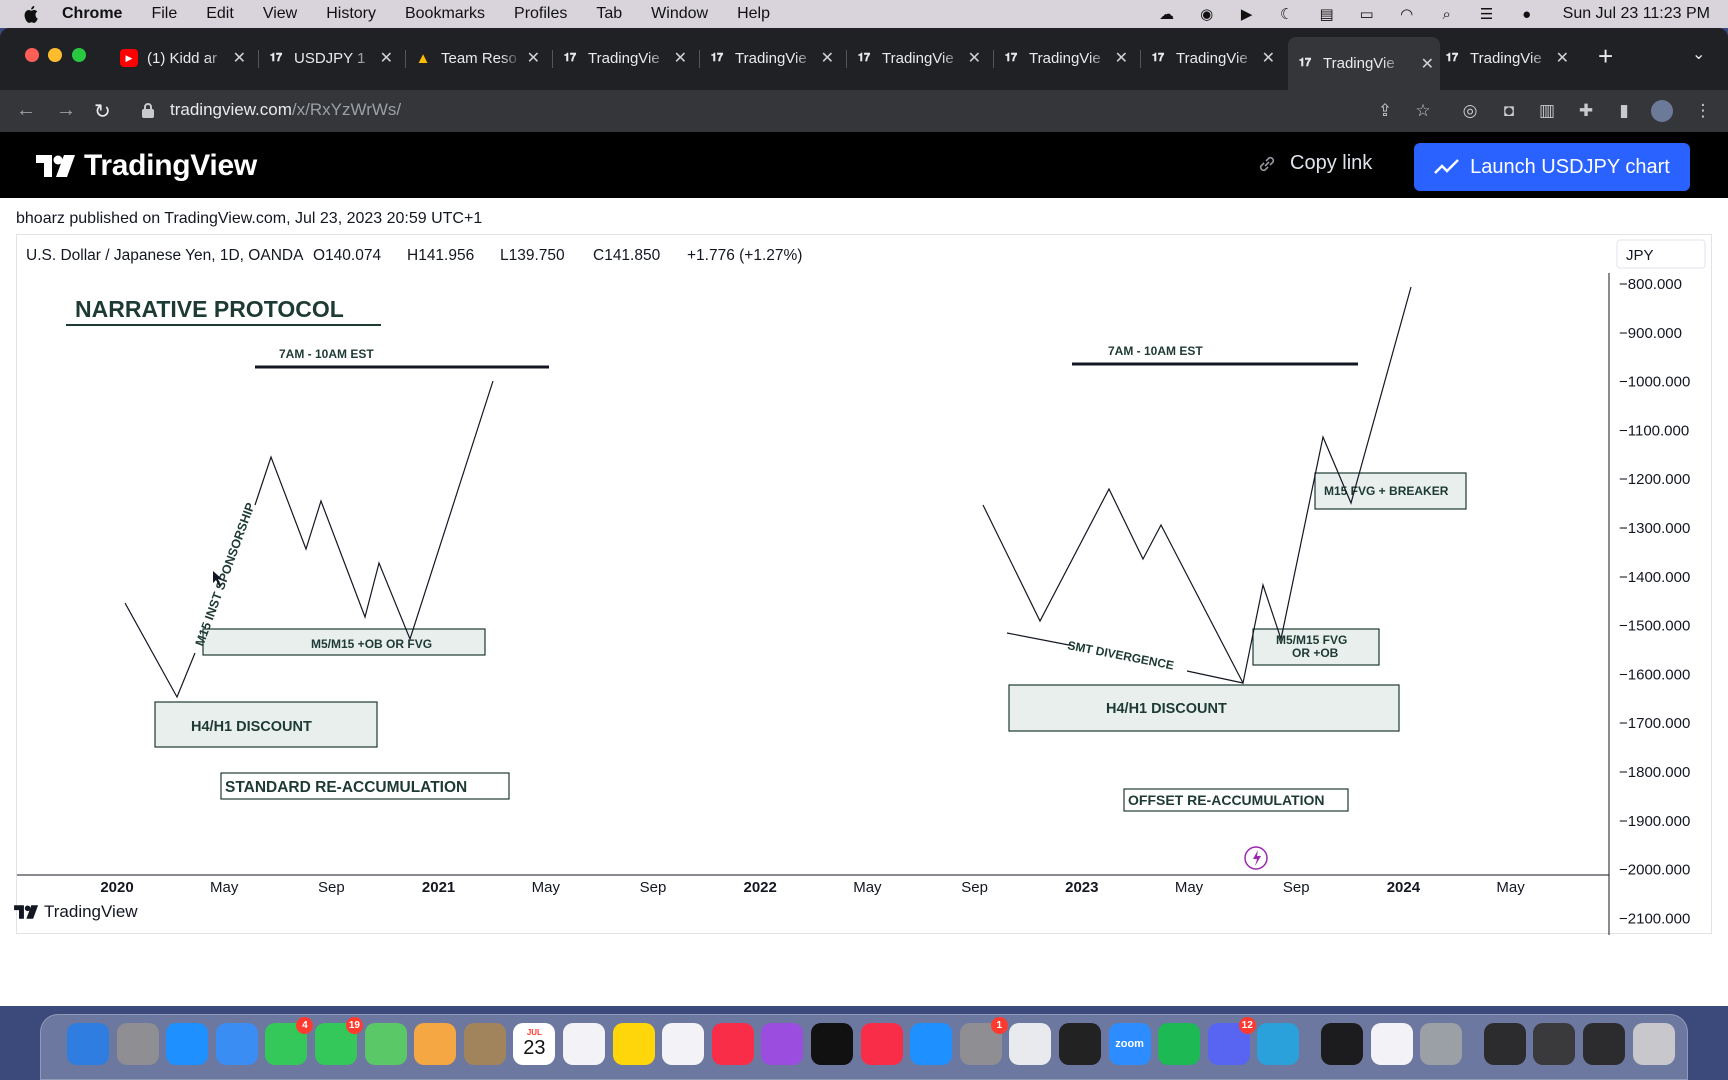 The image size is (1728, 1080). Describe the element at coordinates (1509, 111) in the screenshot. I see `camera-extension-icon: ◘` at that location.